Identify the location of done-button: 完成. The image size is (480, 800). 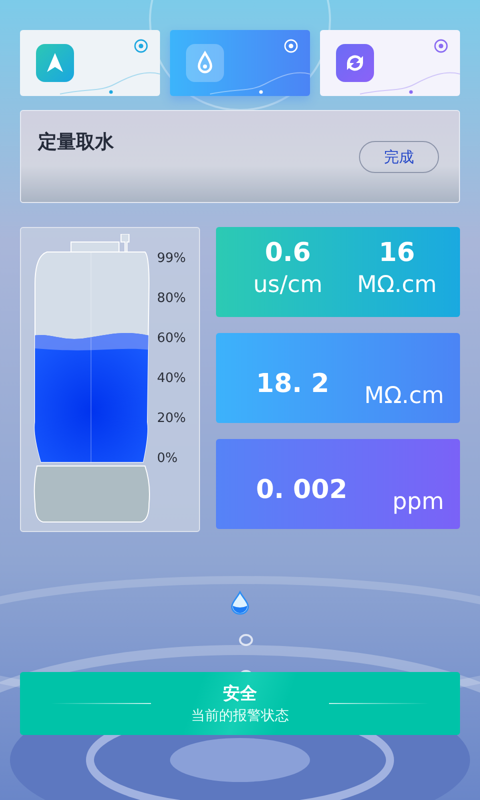
(399, 157).